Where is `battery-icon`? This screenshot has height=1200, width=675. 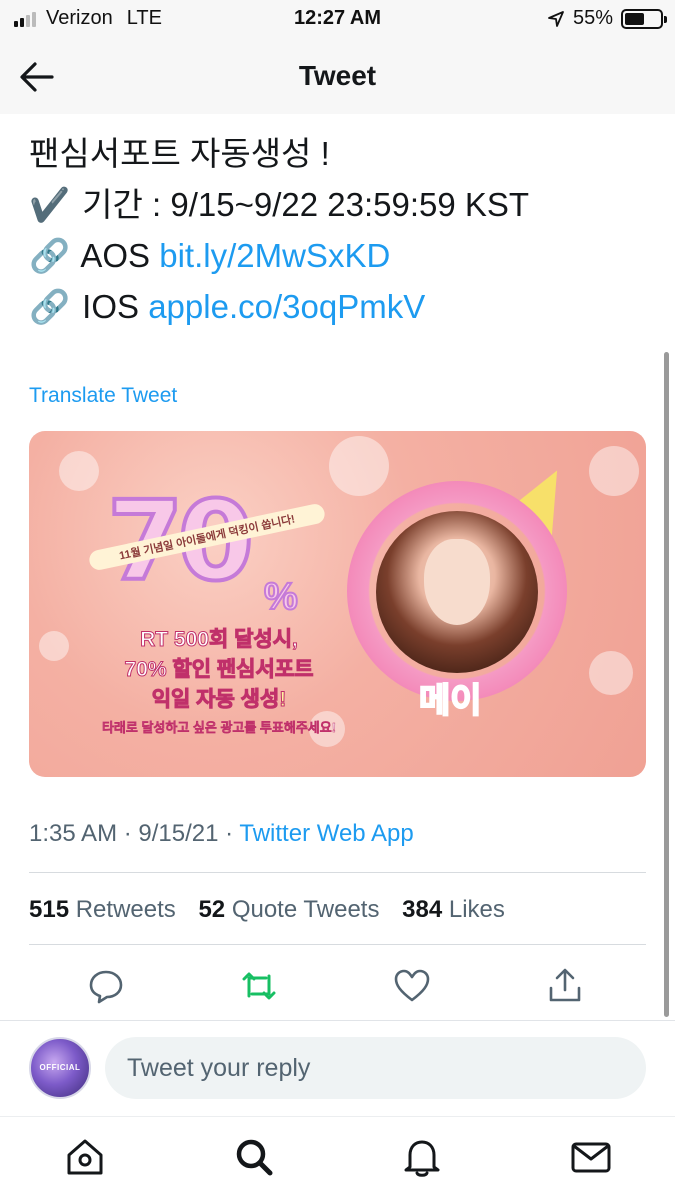 battery-icon is located at coordinates (644, 18).